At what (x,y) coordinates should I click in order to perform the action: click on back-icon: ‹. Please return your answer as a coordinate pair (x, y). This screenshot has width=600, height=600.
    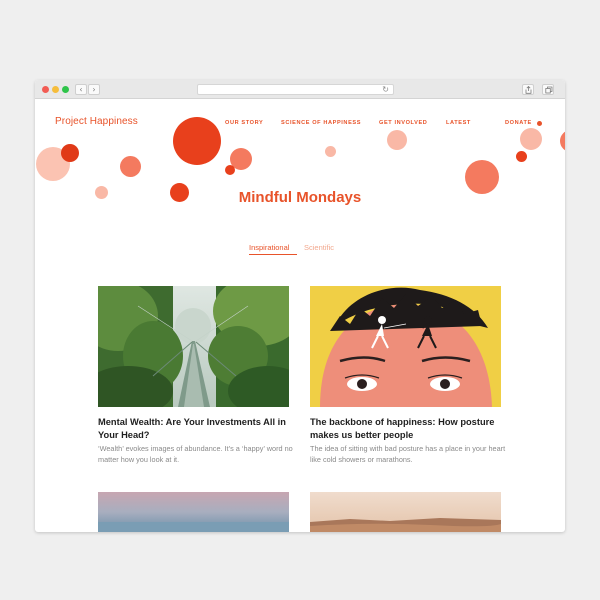
    Looking at the image, I should click on (81, 89).